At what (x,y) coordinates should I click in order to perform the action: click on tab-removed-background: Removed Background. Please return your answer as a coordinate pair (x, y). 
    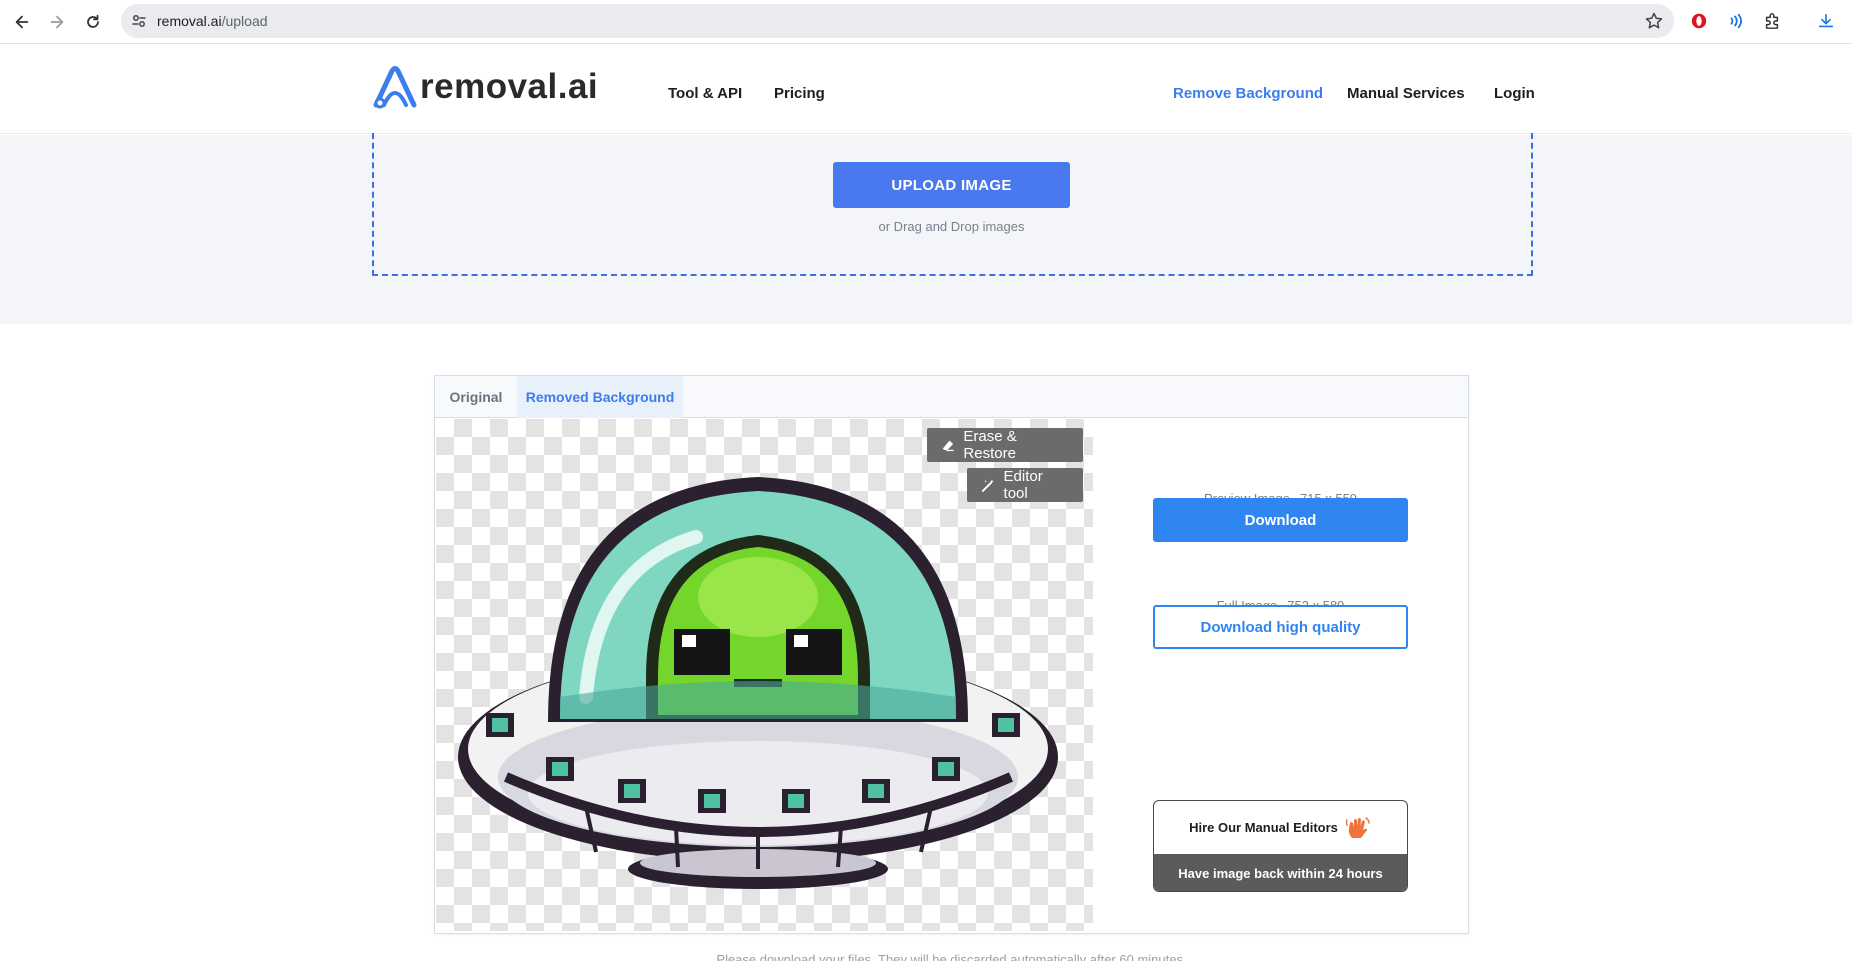
    Looking at the image, I should click on (600, 397).